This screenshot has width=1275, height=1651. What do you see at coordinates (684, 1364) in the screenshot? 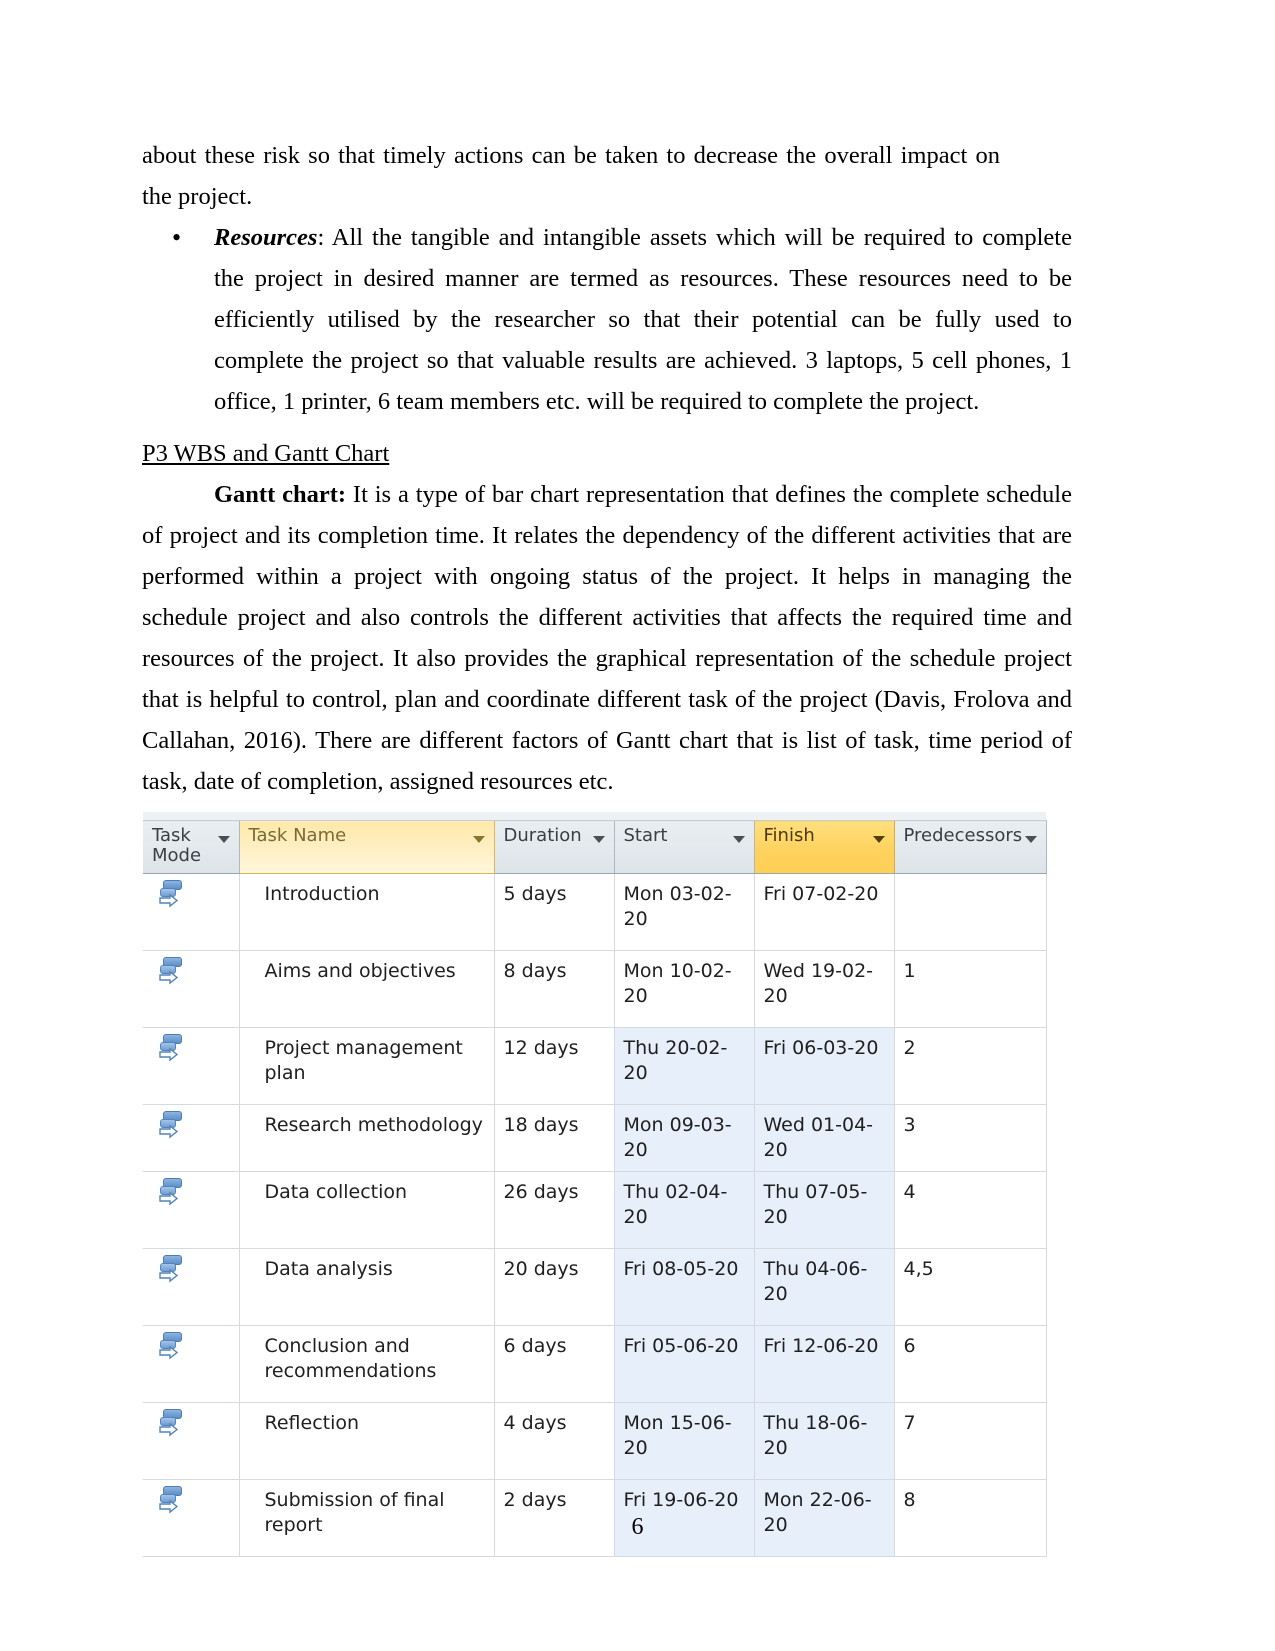
I see `cell-start: Fri 05-06-20` at bounding box center [684, 1364].